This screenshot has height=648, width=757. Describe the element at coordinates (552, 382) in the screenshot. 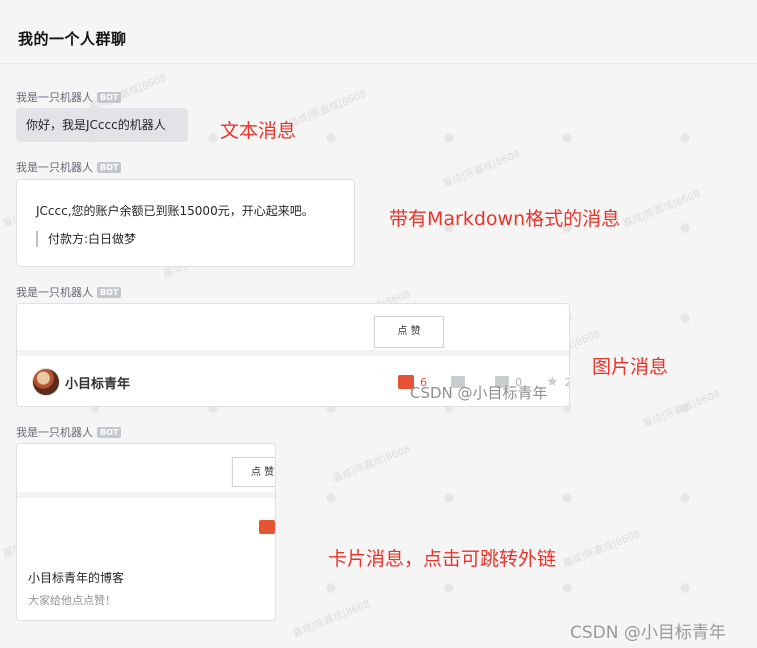

I see `star-icon: ★` at that location.